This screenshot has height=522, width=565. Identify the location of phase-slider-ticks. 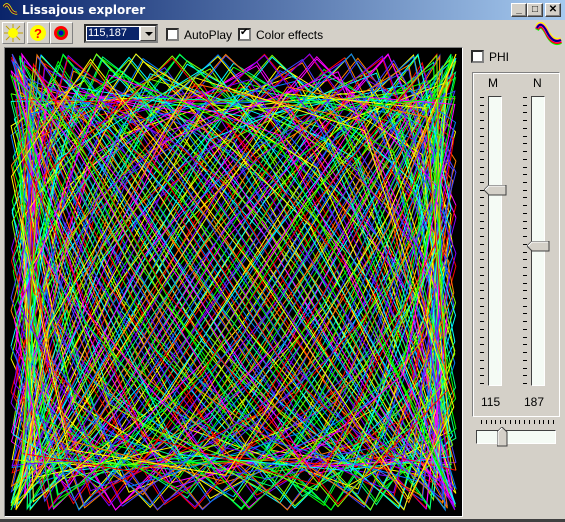
(517, 422).